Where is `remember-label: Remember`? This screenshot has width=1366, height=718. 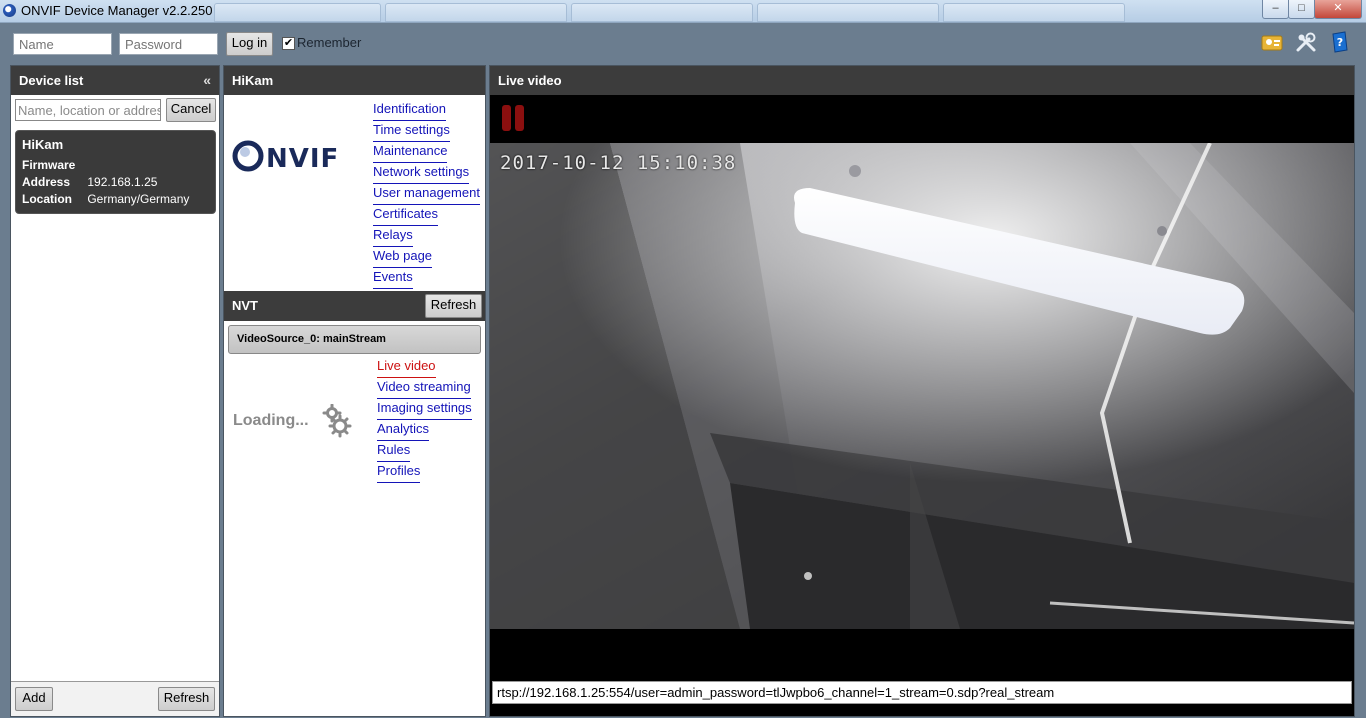 remember-label: Remember is located at coordinates (329, 42).